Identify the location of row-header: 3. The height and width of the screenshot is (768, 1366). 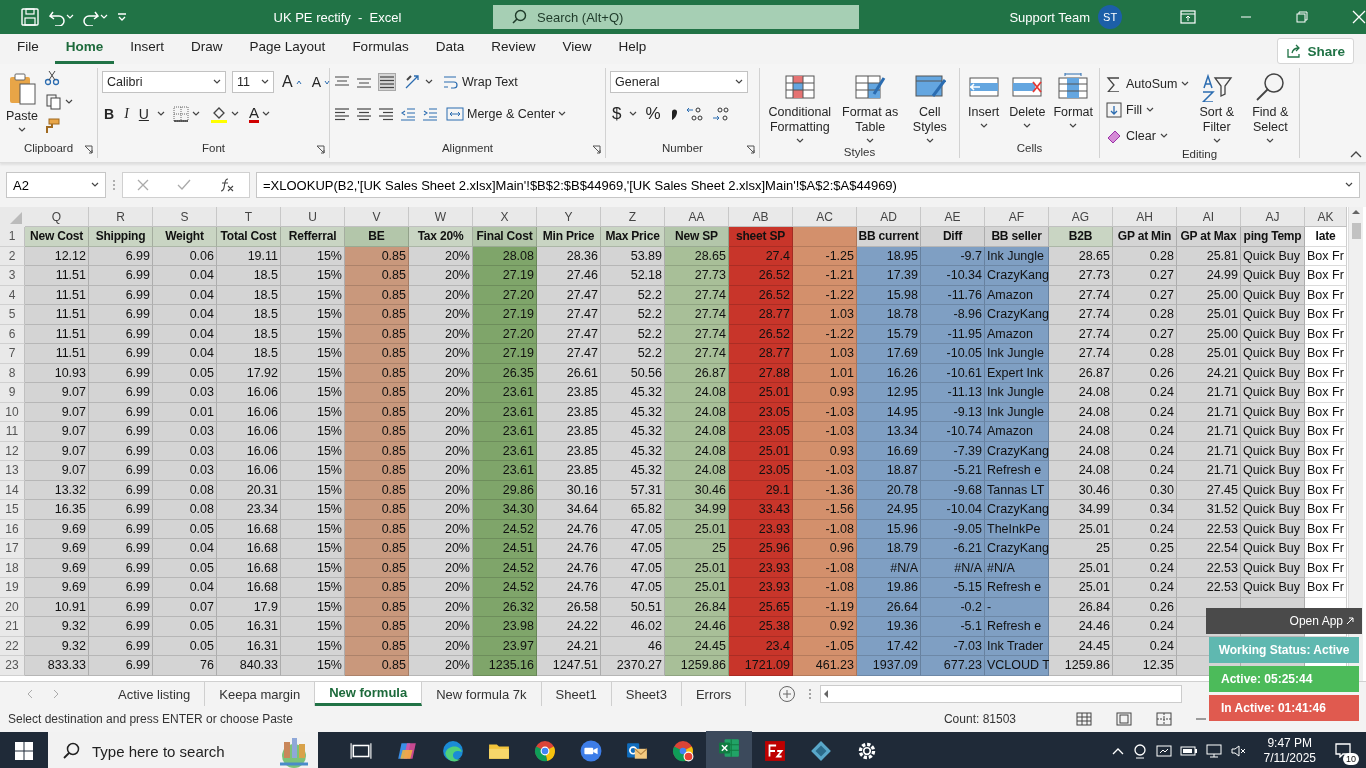
(12, 276).